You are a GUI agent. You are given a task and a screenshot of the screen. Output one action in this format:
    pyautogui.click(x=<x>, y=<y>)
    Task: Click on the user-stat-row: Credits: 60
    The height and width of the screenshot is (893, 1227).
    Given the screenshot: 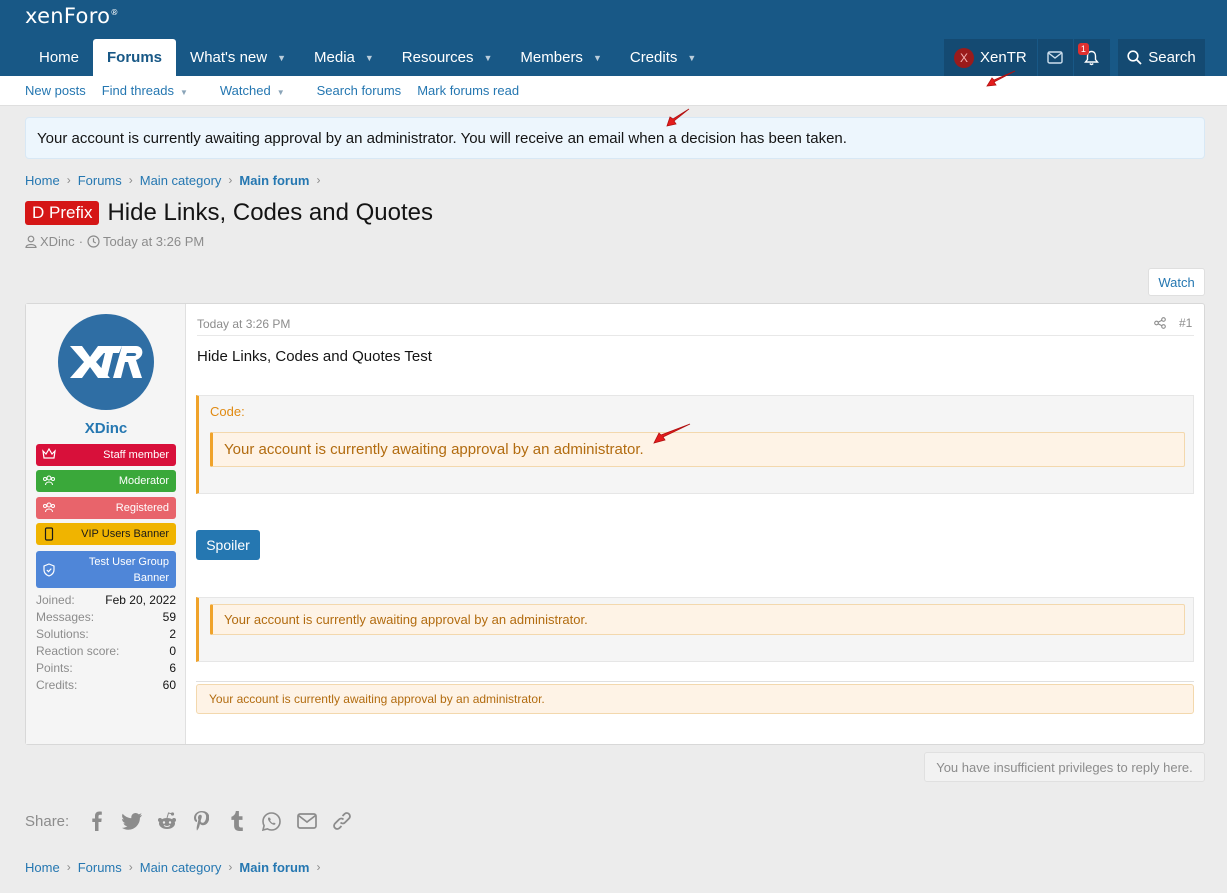 What is the action you would take?
    pyautogui.click(x=106, y=685)
    